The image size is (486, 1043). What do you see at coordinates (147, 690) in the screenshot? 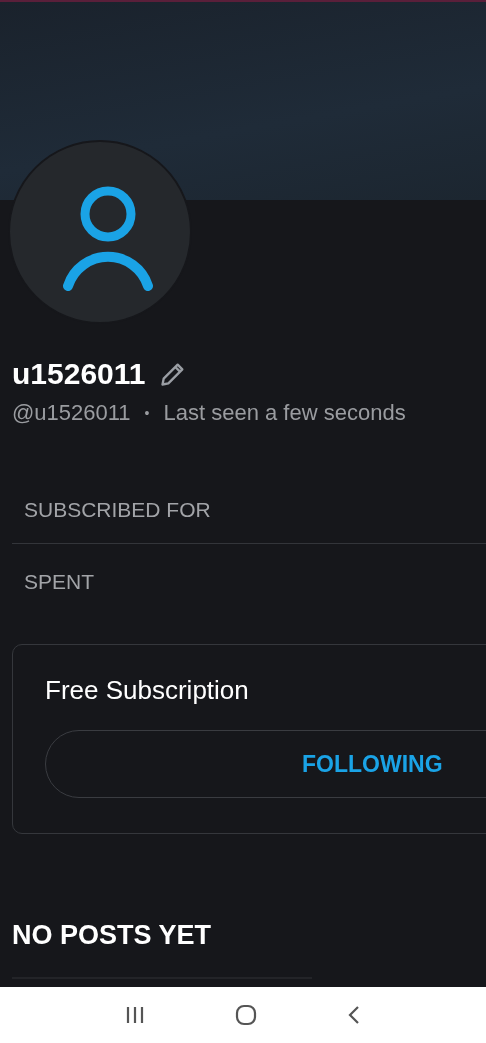
I see `card-title: Free Subscription` at bounding box center [147, 690].